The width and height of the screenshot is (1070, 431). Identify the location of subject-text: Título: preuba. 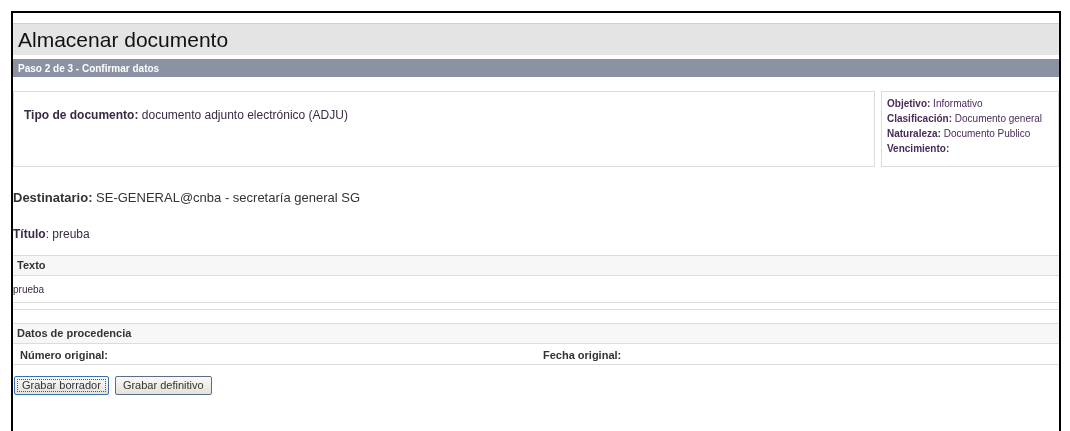
(51, 234).